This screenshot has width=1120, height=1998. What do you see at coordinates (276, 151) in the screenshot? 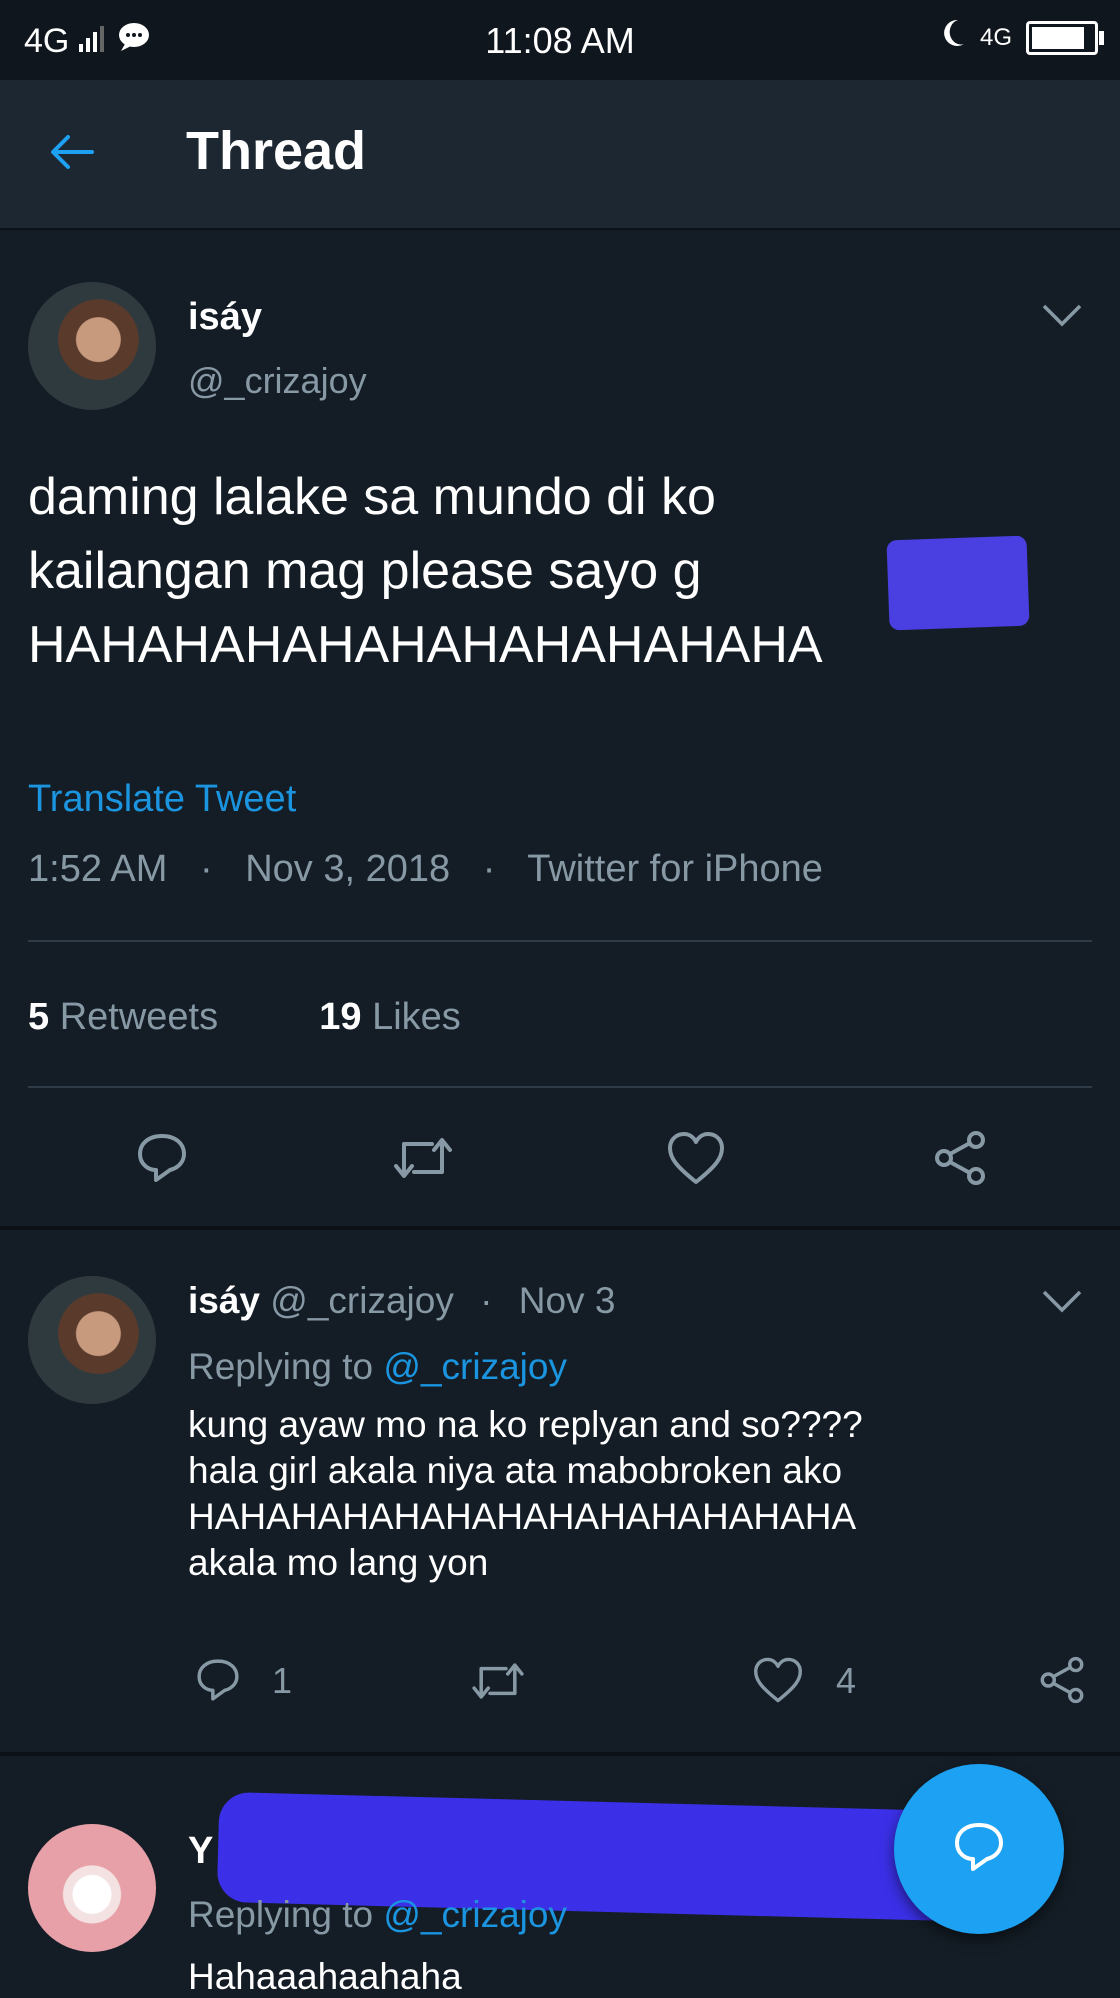
I see `page-title: Thread` at bounding box center [276, 151].